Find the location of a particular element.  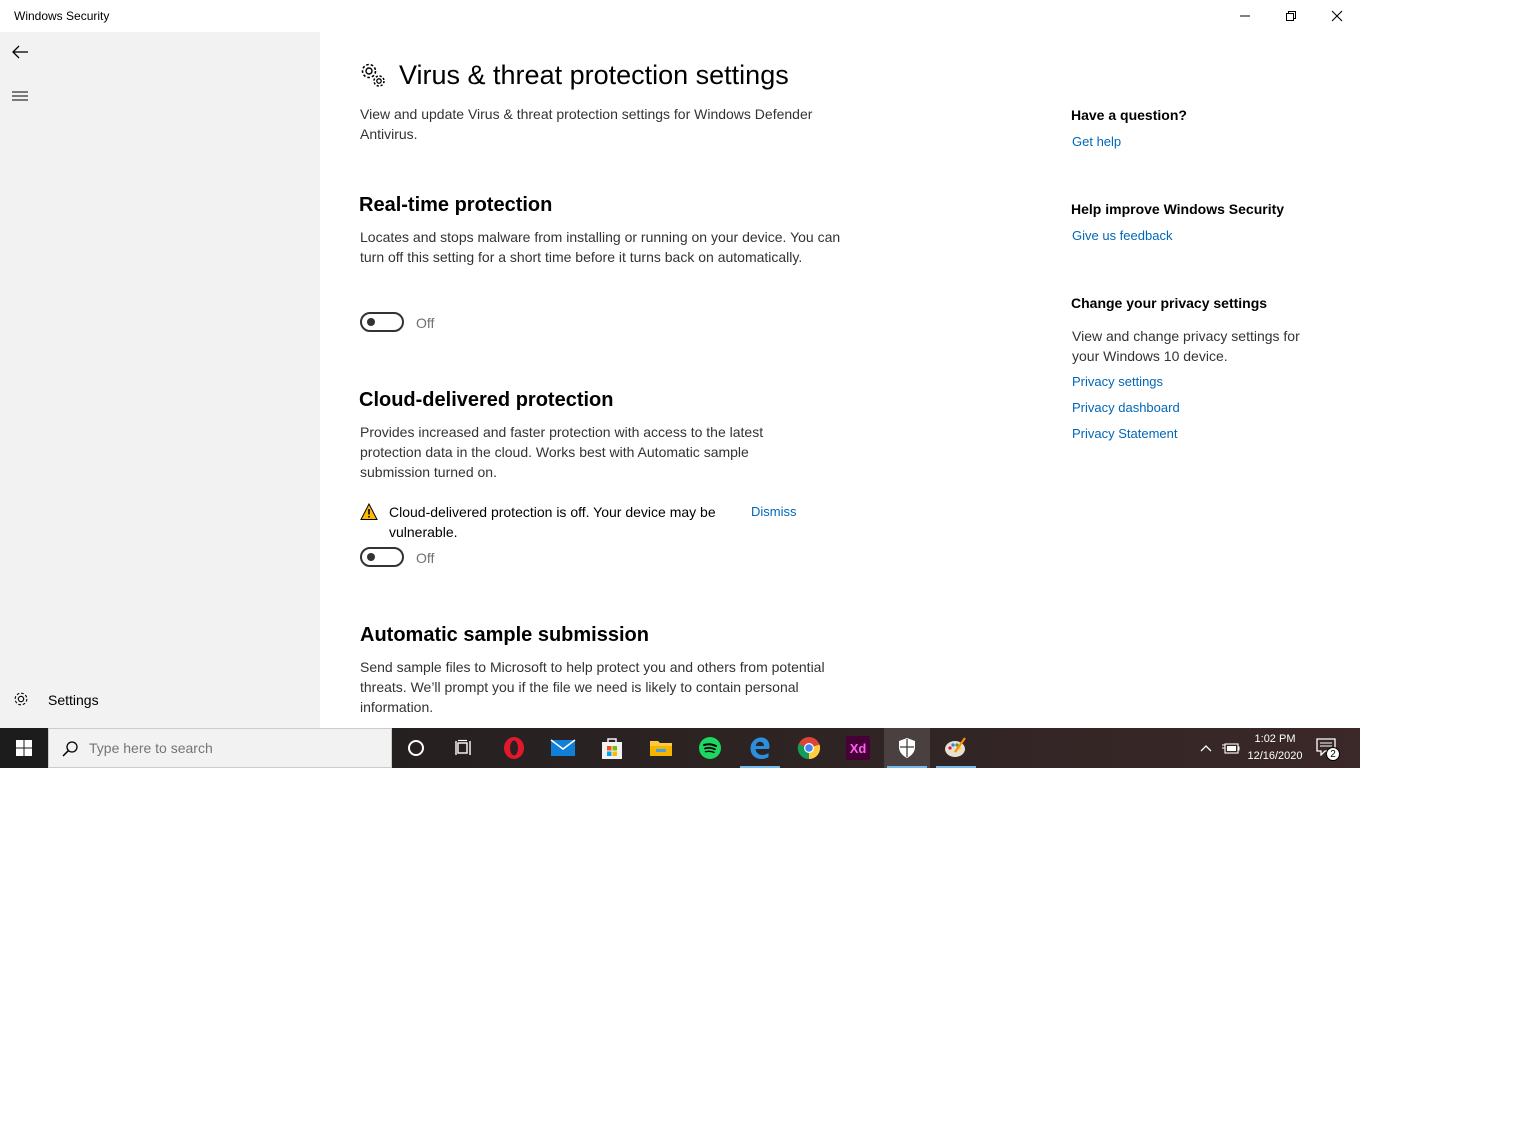

action-center-button: 2 is located at coordinates (1329, 749).